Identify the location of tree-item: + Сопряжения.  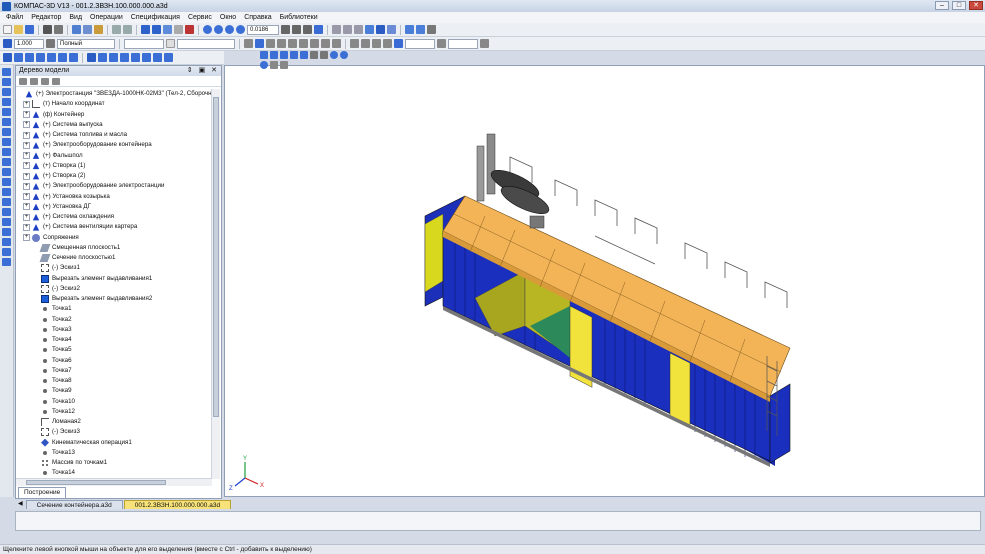
(113, 238).